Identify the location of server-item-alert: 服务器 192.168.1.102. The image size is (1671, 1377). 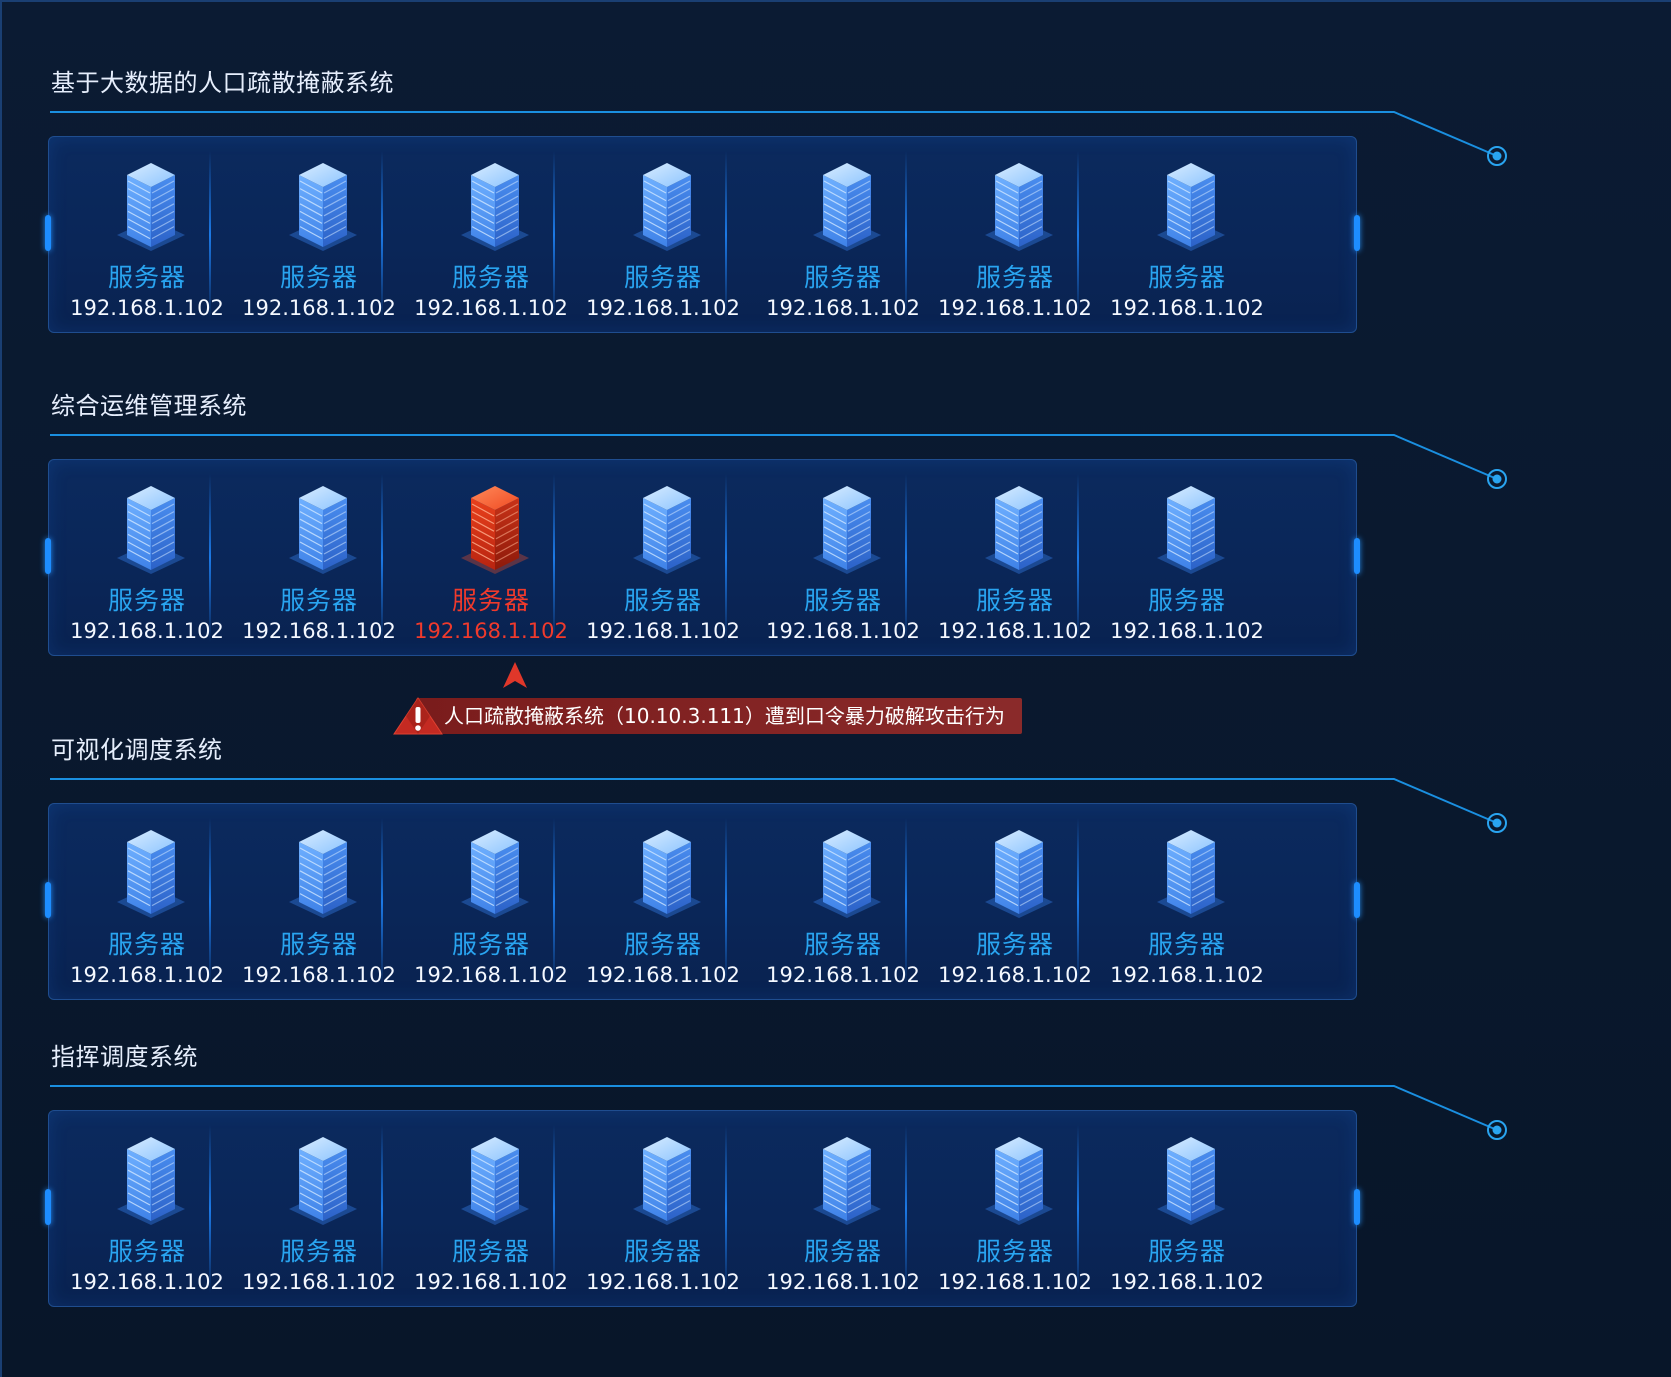
(491, 557).